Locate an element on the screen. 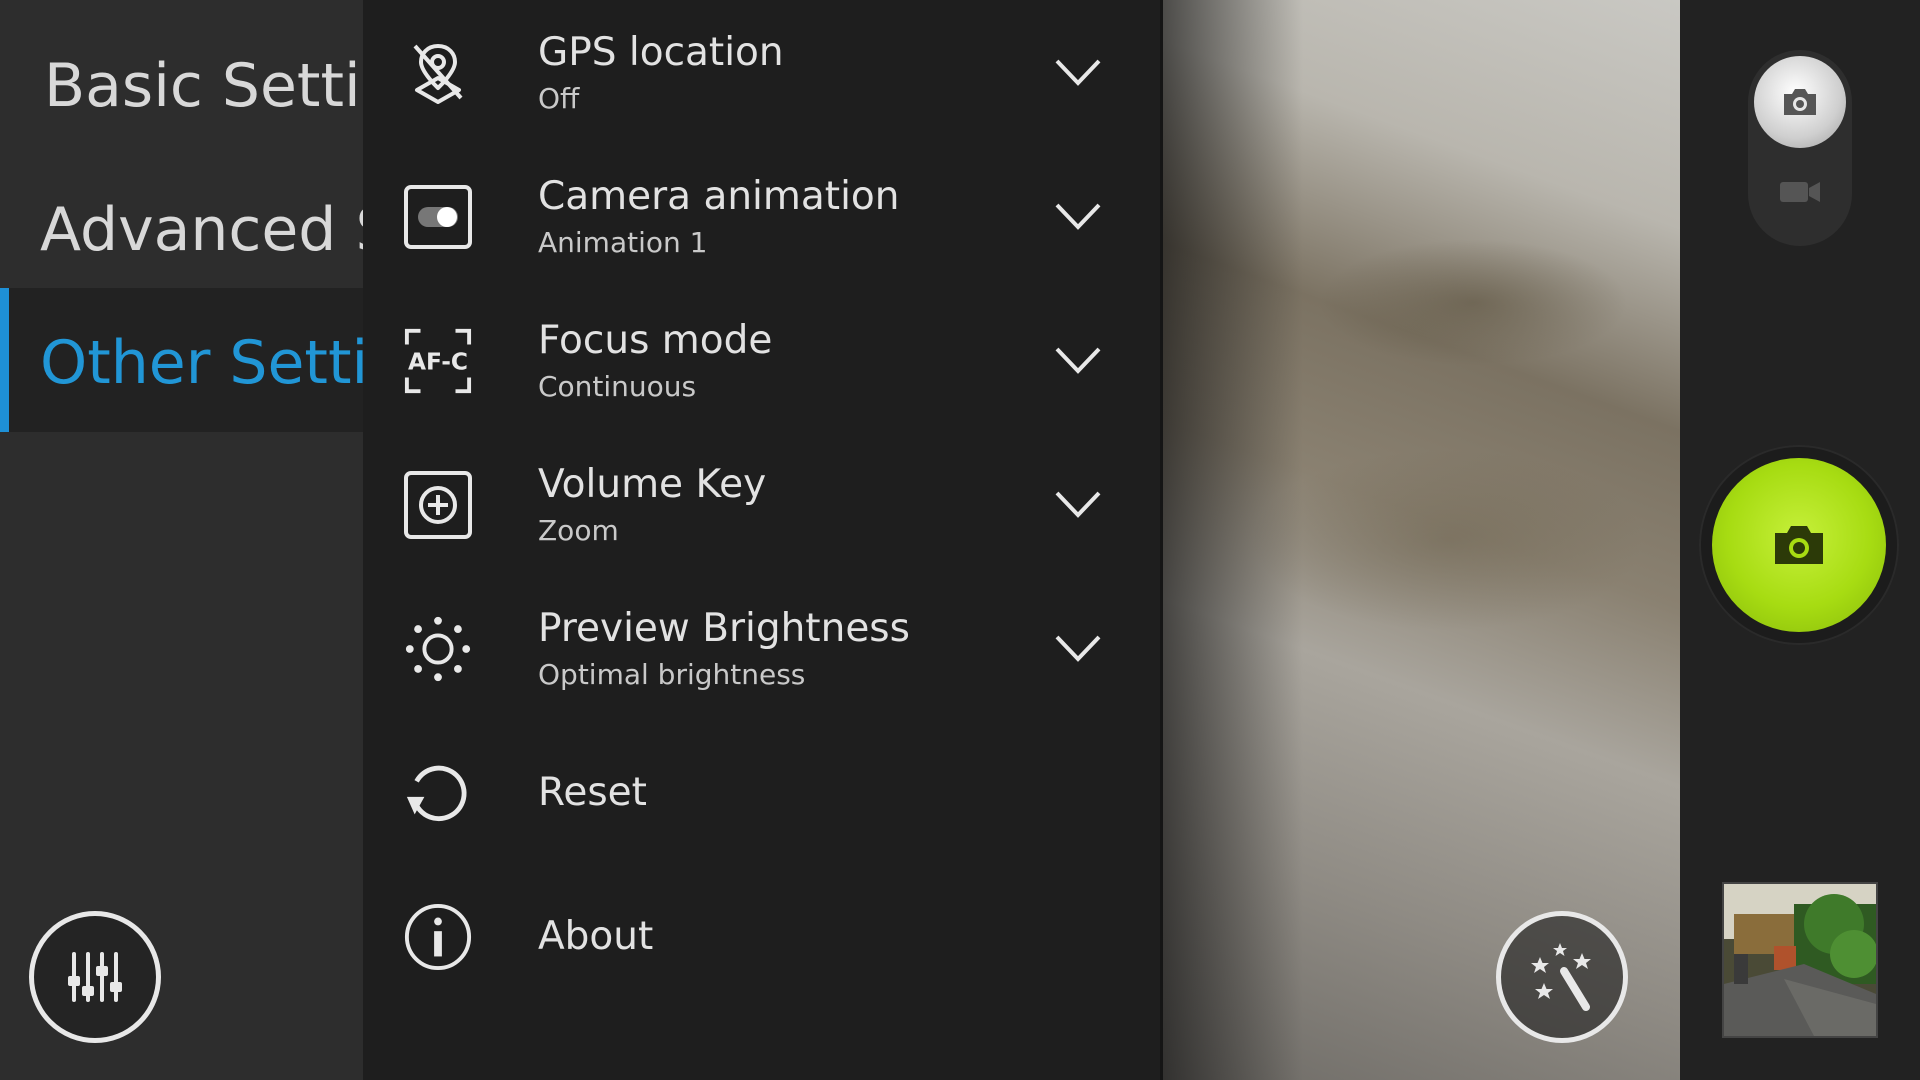  setting-value: Off is located at coordinates (559, 98).